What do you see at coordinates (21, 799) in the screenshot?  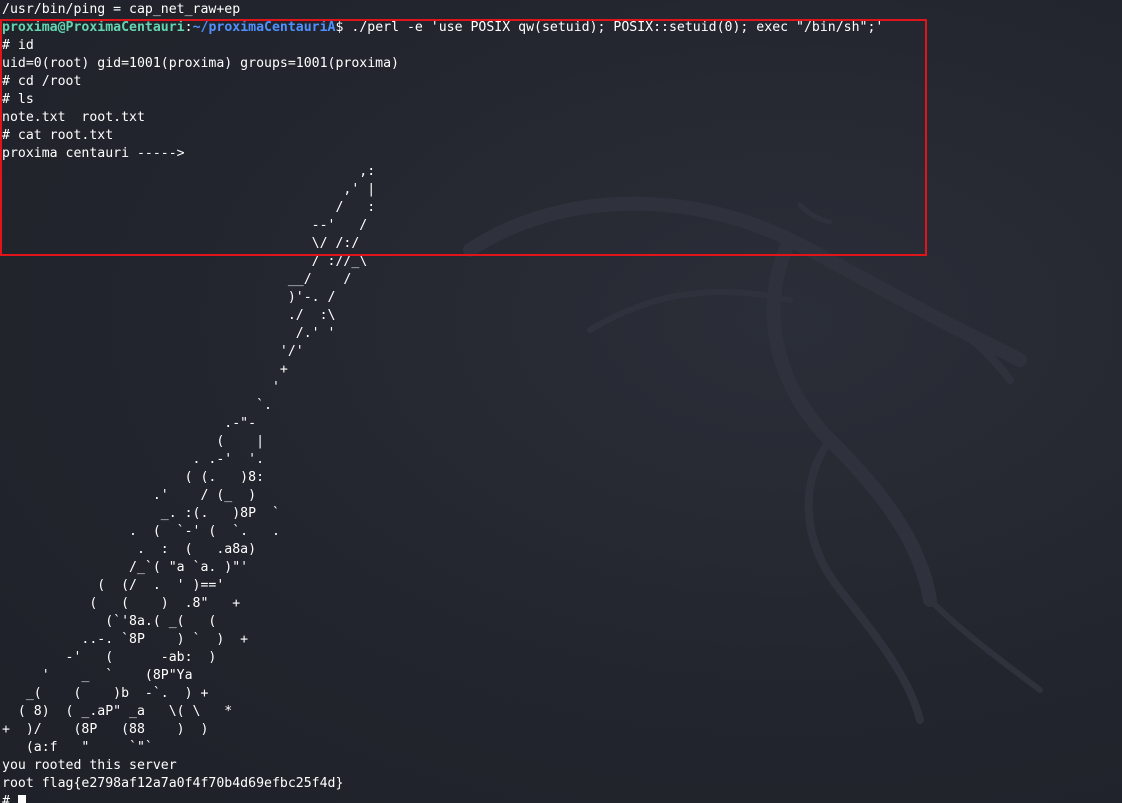 I see `terminal-cursor` at bounding box center [21, 799].